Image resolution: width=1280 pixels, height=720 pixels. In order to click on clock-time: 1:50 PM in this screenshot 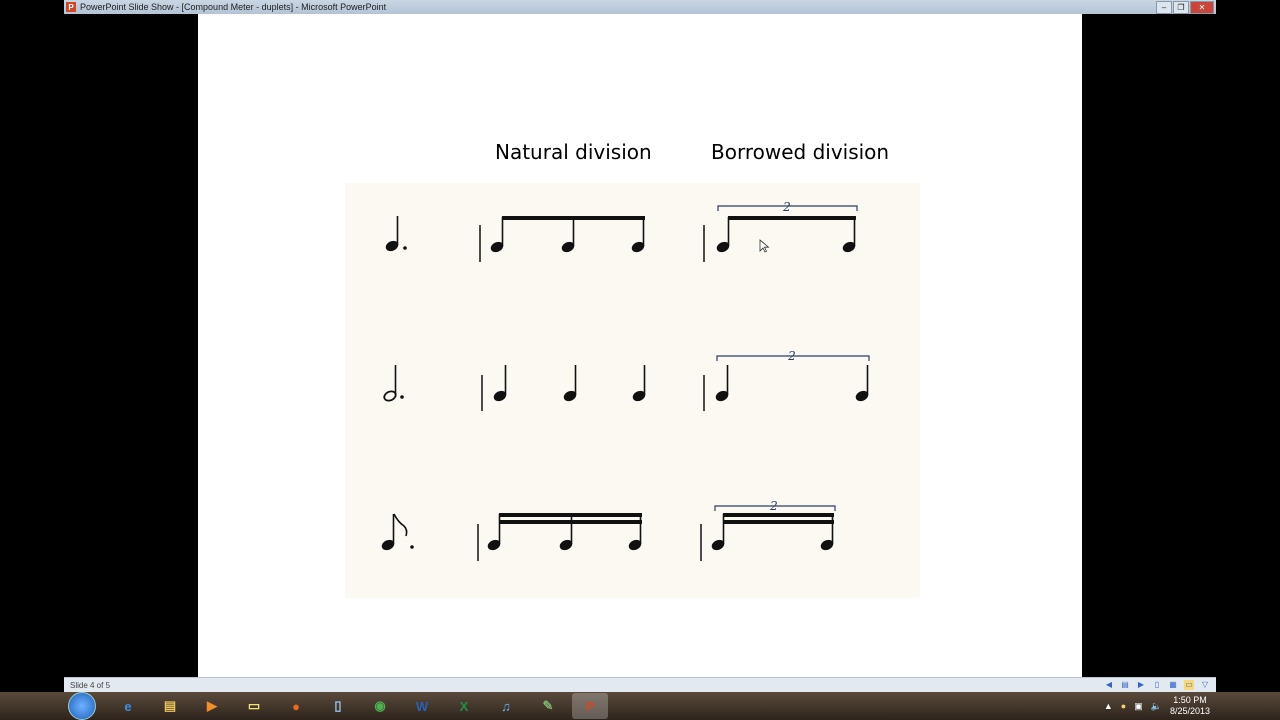, I will do `click(1190, 700)`.